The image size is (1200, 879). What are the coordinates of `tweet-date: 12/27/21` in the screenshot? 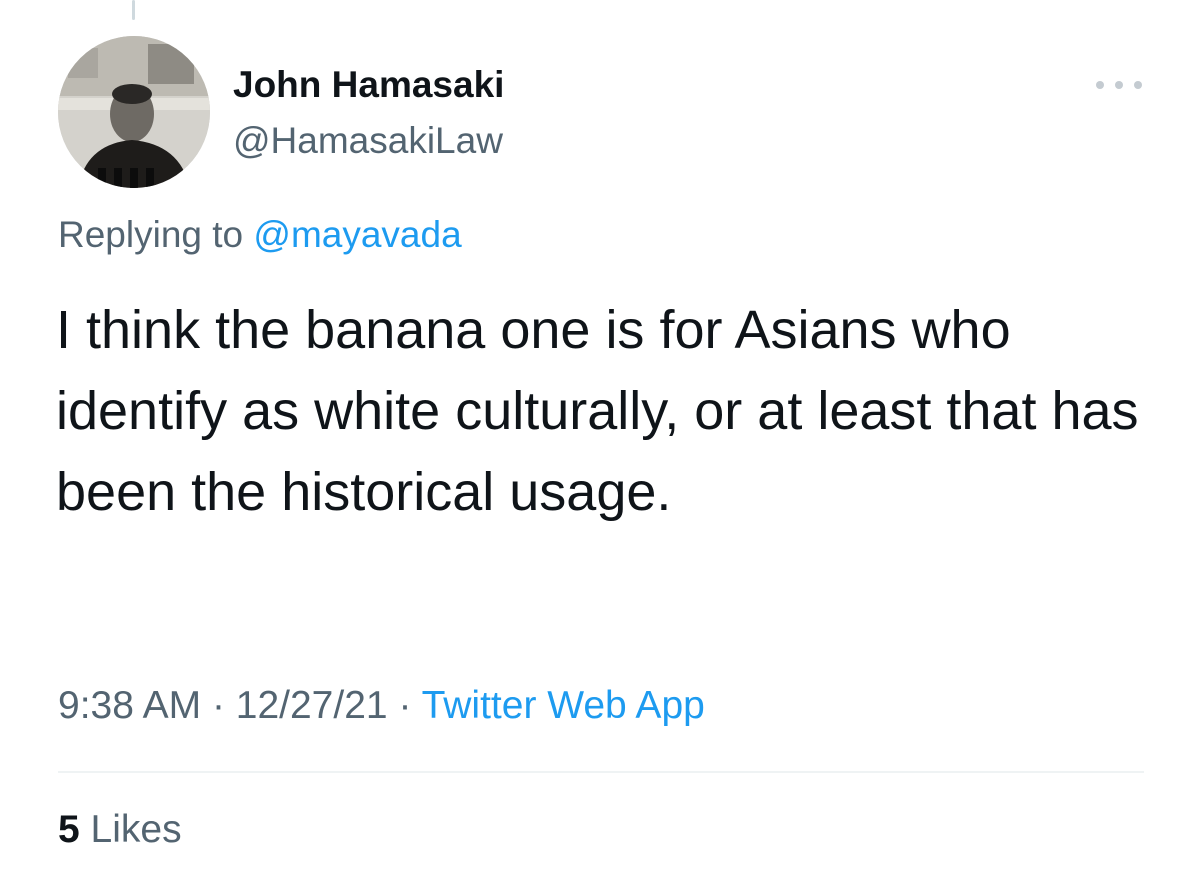 It's located at (312, 705).